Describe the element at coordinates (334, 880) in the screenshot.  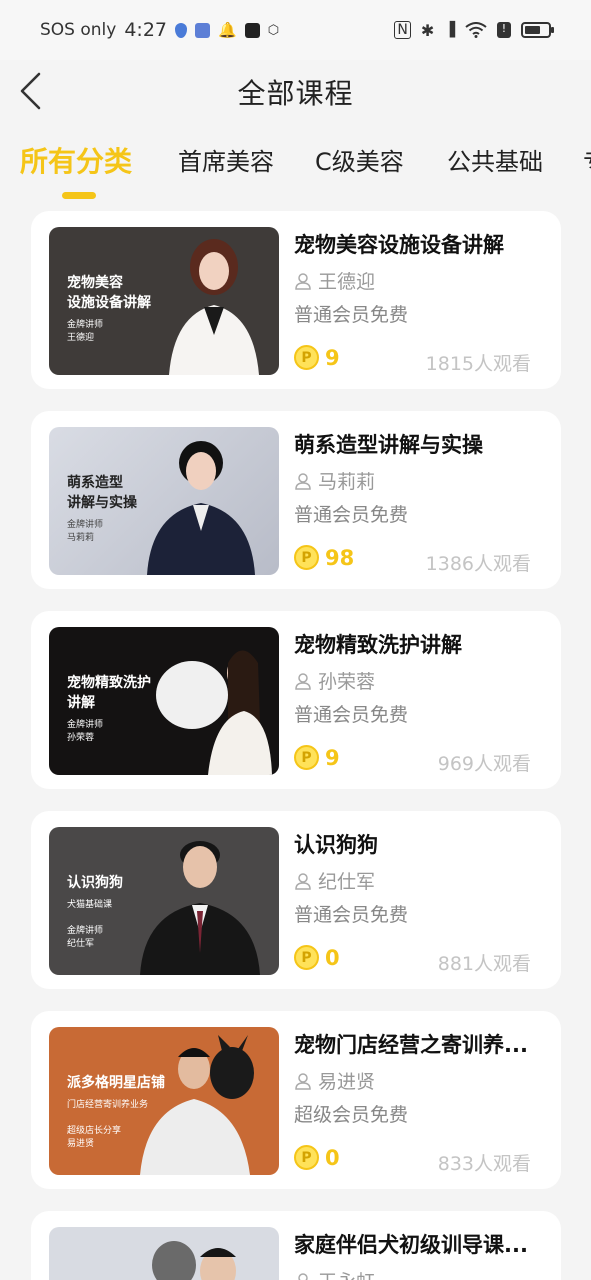
I see `instructor-row: 纪仕军` at that location.